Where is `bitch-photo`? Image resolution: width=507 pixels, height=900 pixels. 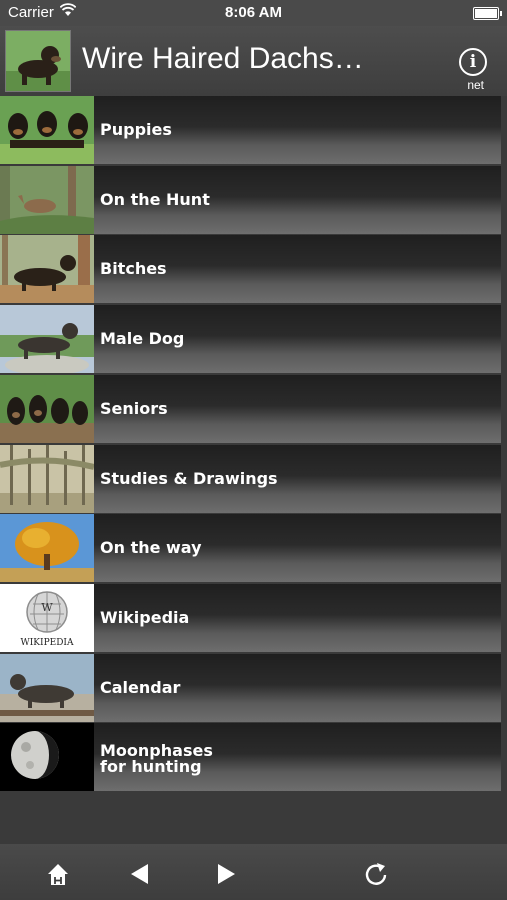
bitch-photo is located at coordinates (47, 269).